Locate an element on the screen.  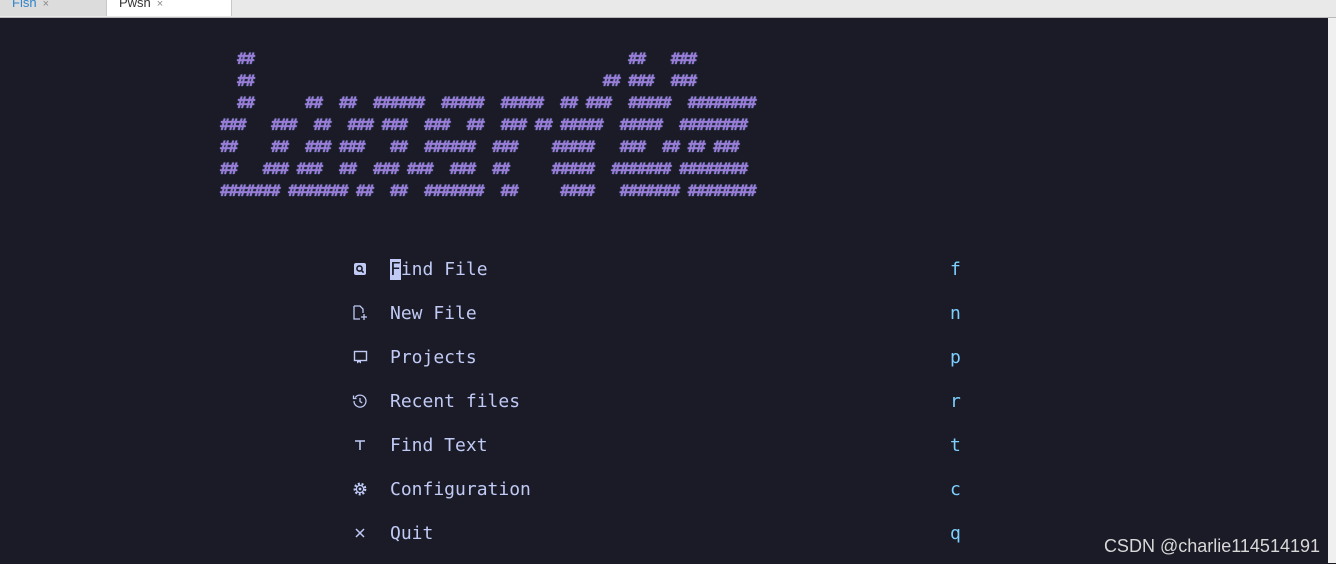
tab-label: Fish is located at coordinates (24, 5).